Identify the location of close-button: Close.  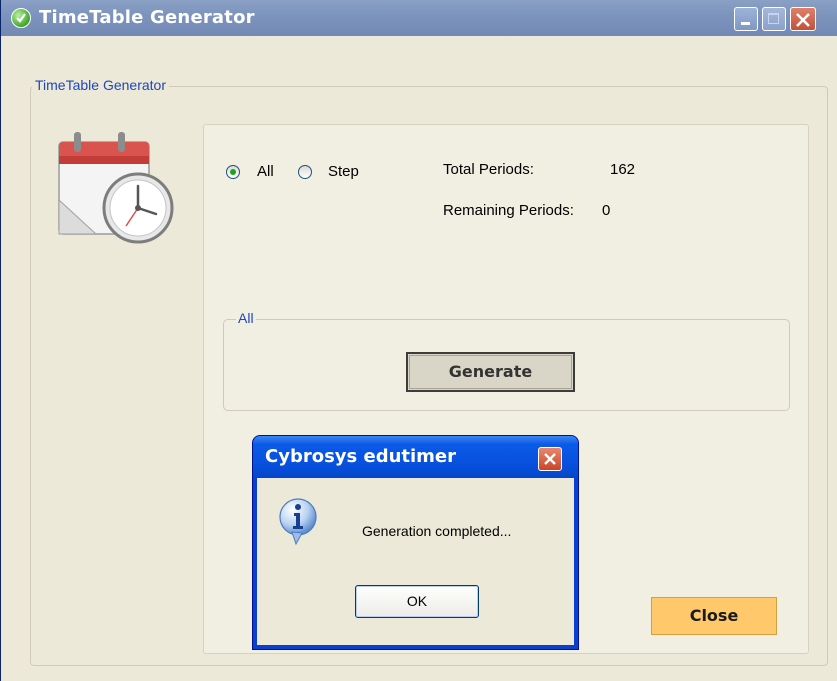
(714, 616).